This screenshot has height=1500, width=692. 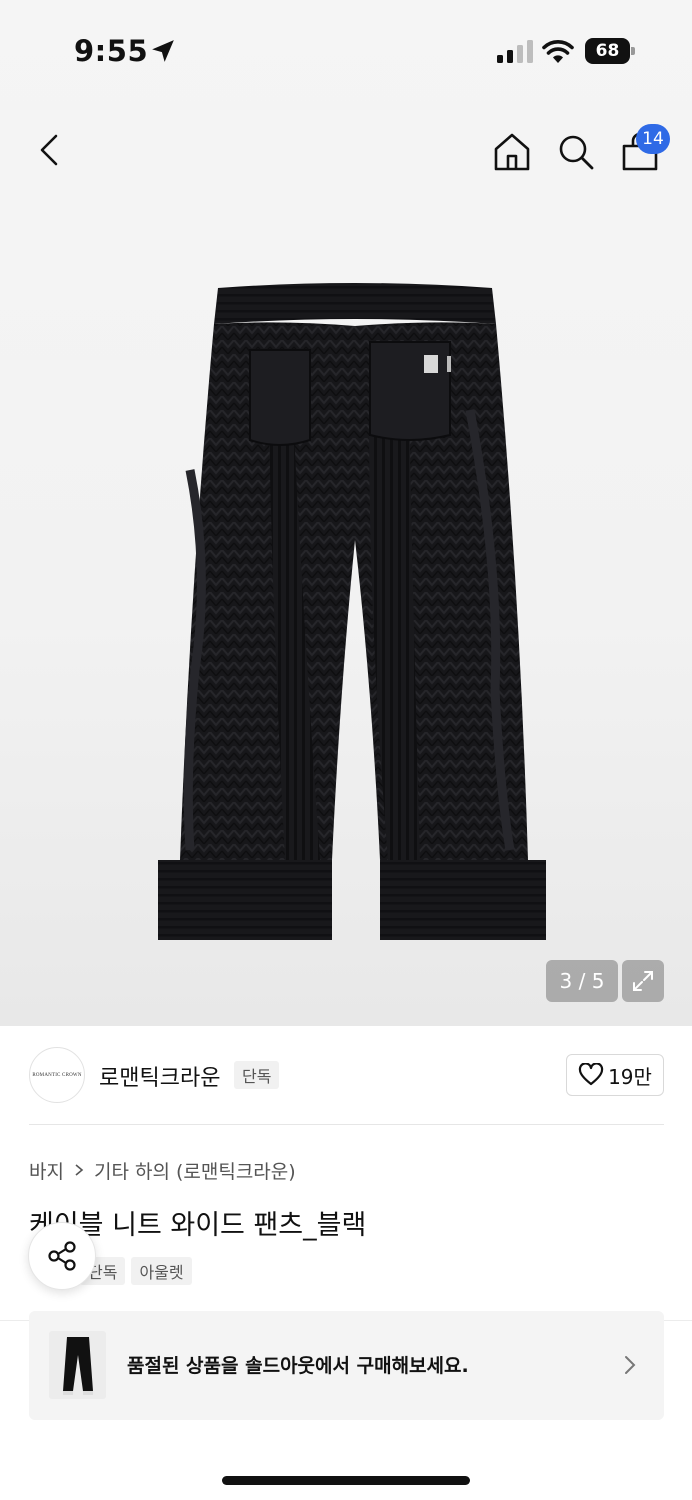 I want to click on product-tags: 단독 아울렛, so click(x=136, y=1271).